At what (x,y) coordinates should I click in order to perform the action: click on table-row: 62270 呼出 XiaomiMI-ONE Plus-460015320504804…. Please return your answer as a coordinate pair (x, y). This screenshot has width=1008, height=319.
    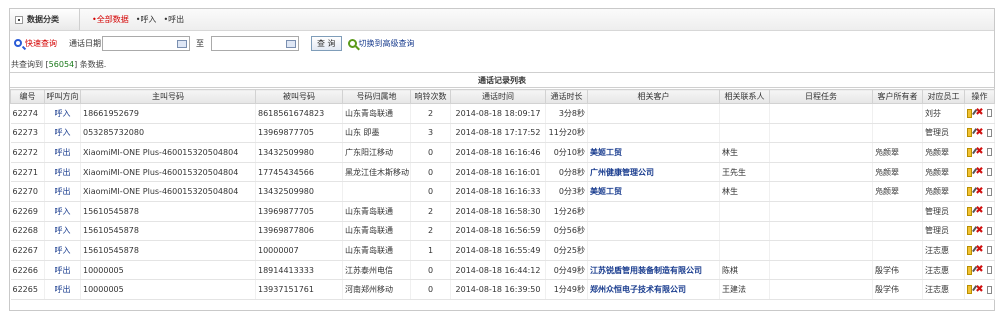
    Looking at the image, I should click on (502, 191).